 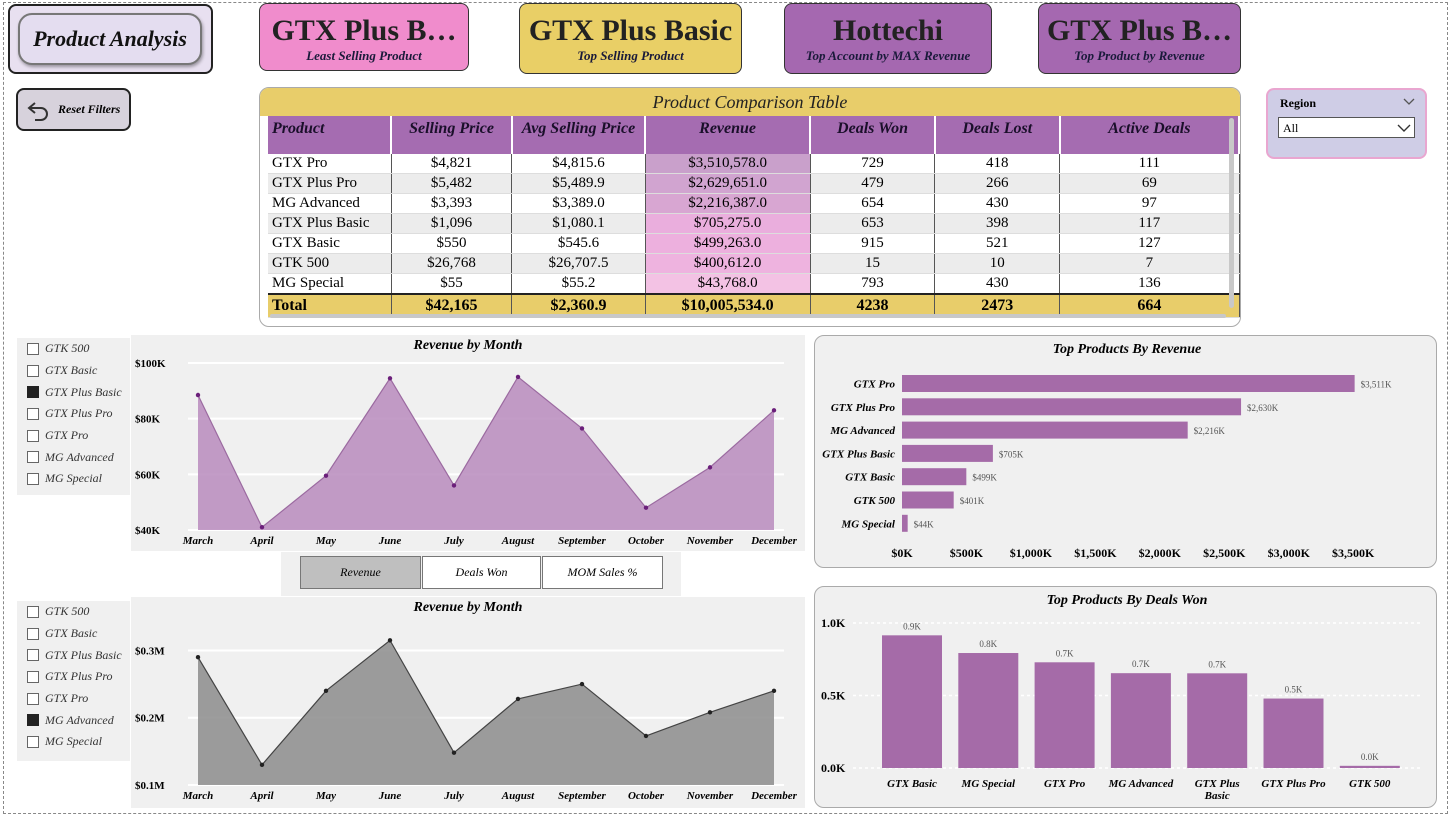 I want to click on kpi-card-least-selling: GTX Plus B… Least Selling Product, so click(x=364, y=37).